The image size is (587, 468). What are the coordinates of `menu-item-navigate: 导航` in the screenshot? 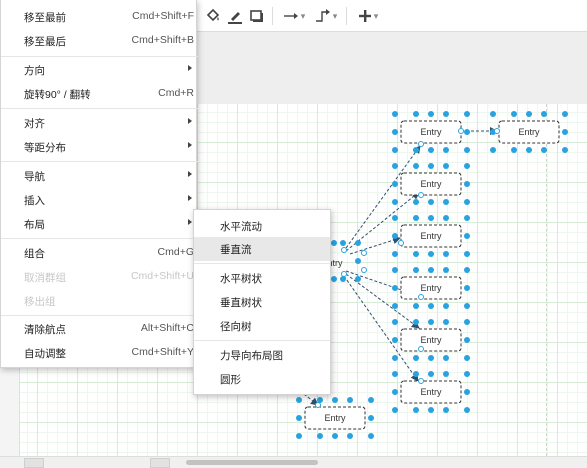 It's located at (99, 176).